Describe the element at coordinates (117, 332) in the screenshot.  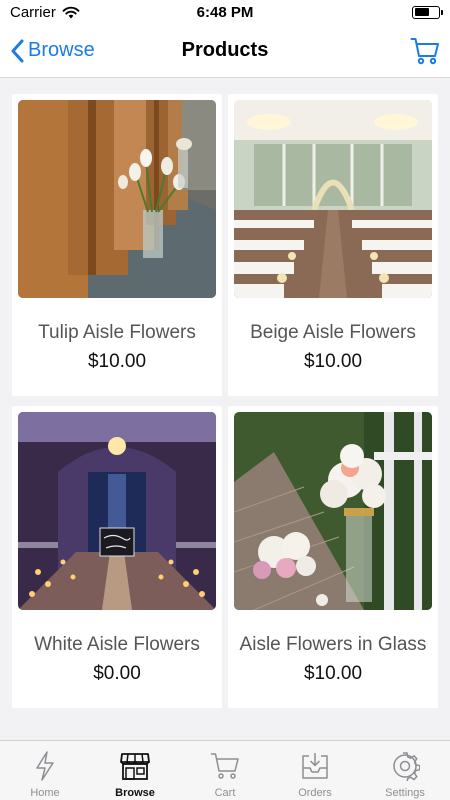
I see `product-name: Tulip Aisle Flowers` at that location.